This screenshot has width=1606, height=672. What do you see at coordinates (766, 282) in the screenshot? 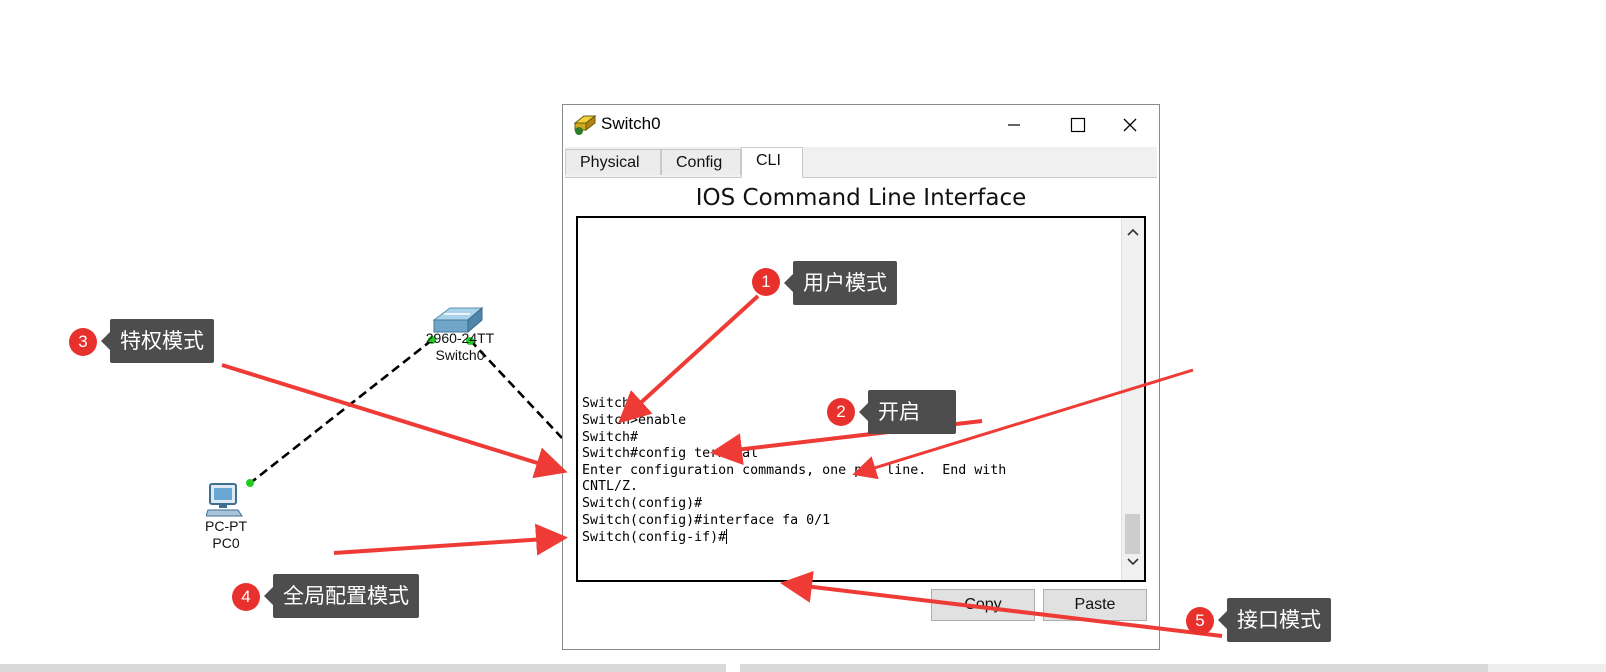
I see `annotation-badge-1: 1` at bounding box center [766, 282].